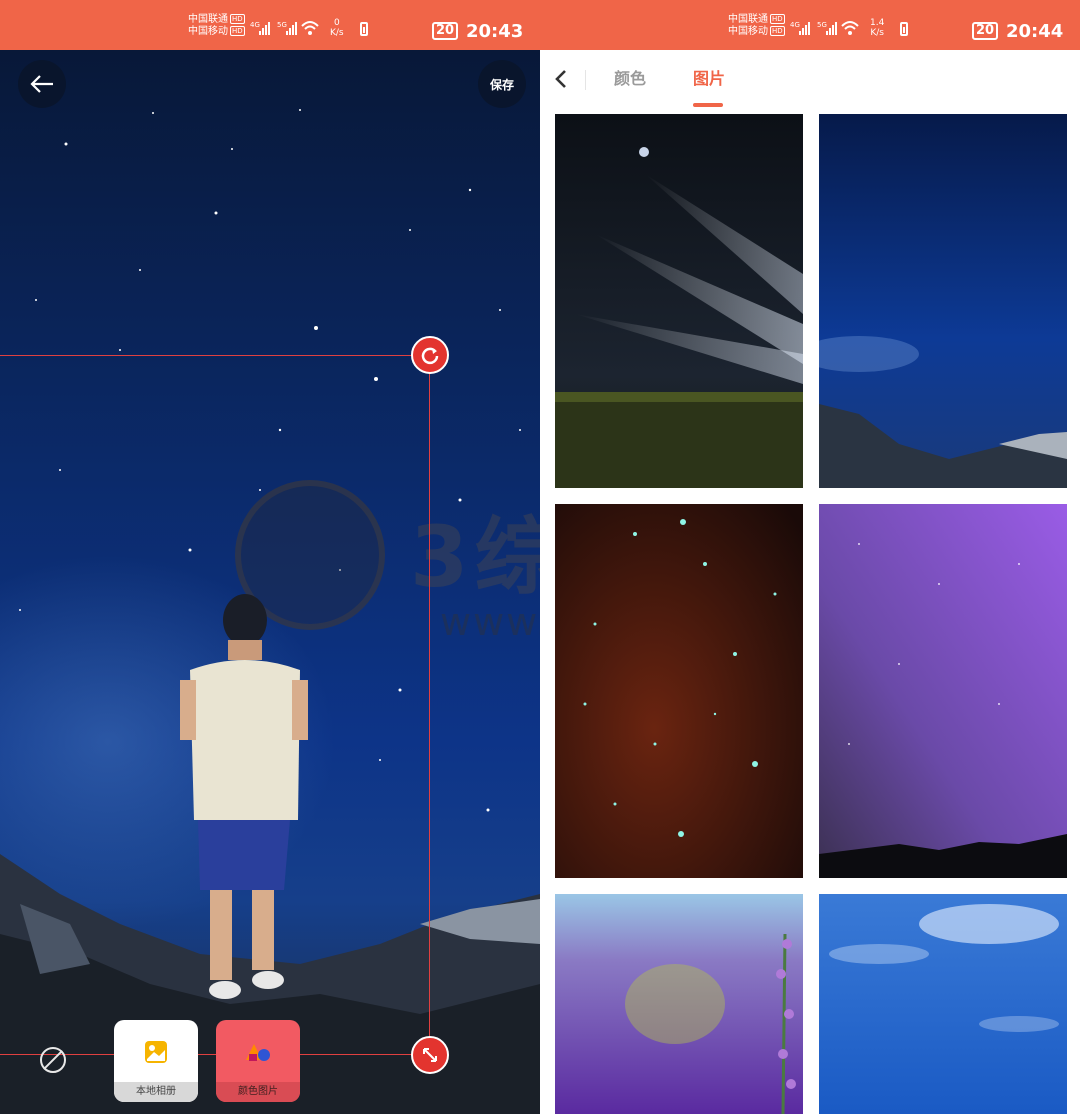 This screenshot has height=1114, width=1080. What do you see at coordinates (564, 79) in the screenshot?
I see `chevron-left-icon` at bounding box center [564, 79].